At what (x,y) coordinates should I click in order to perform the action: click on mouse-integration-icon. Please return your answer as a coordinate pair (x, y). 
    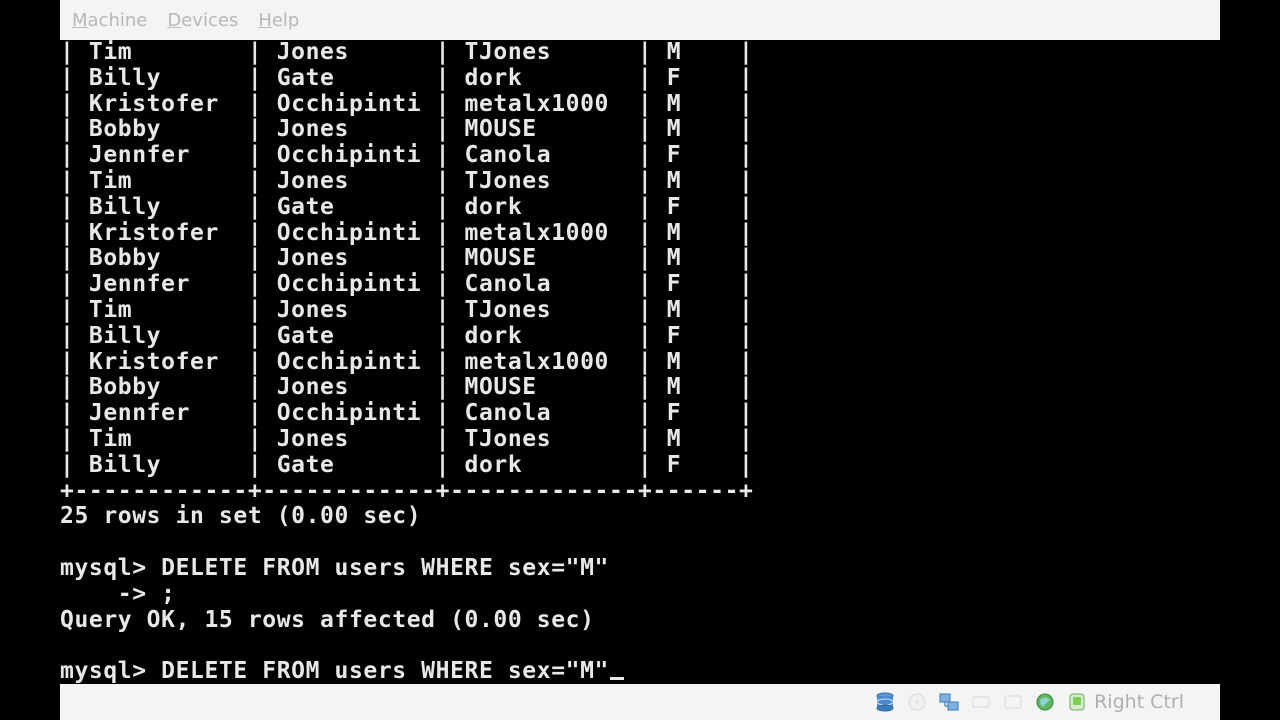
    Looking at the image, I should click on (1077, 702).